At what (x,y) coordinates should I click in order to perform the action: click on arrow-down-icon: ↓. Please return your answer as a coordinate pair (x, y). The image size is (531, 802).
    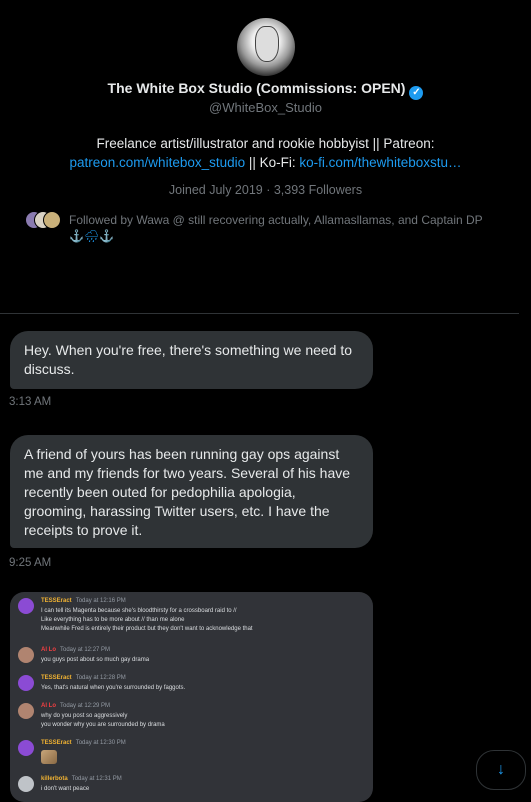
    Looking at the image, I should click on (501, 769).